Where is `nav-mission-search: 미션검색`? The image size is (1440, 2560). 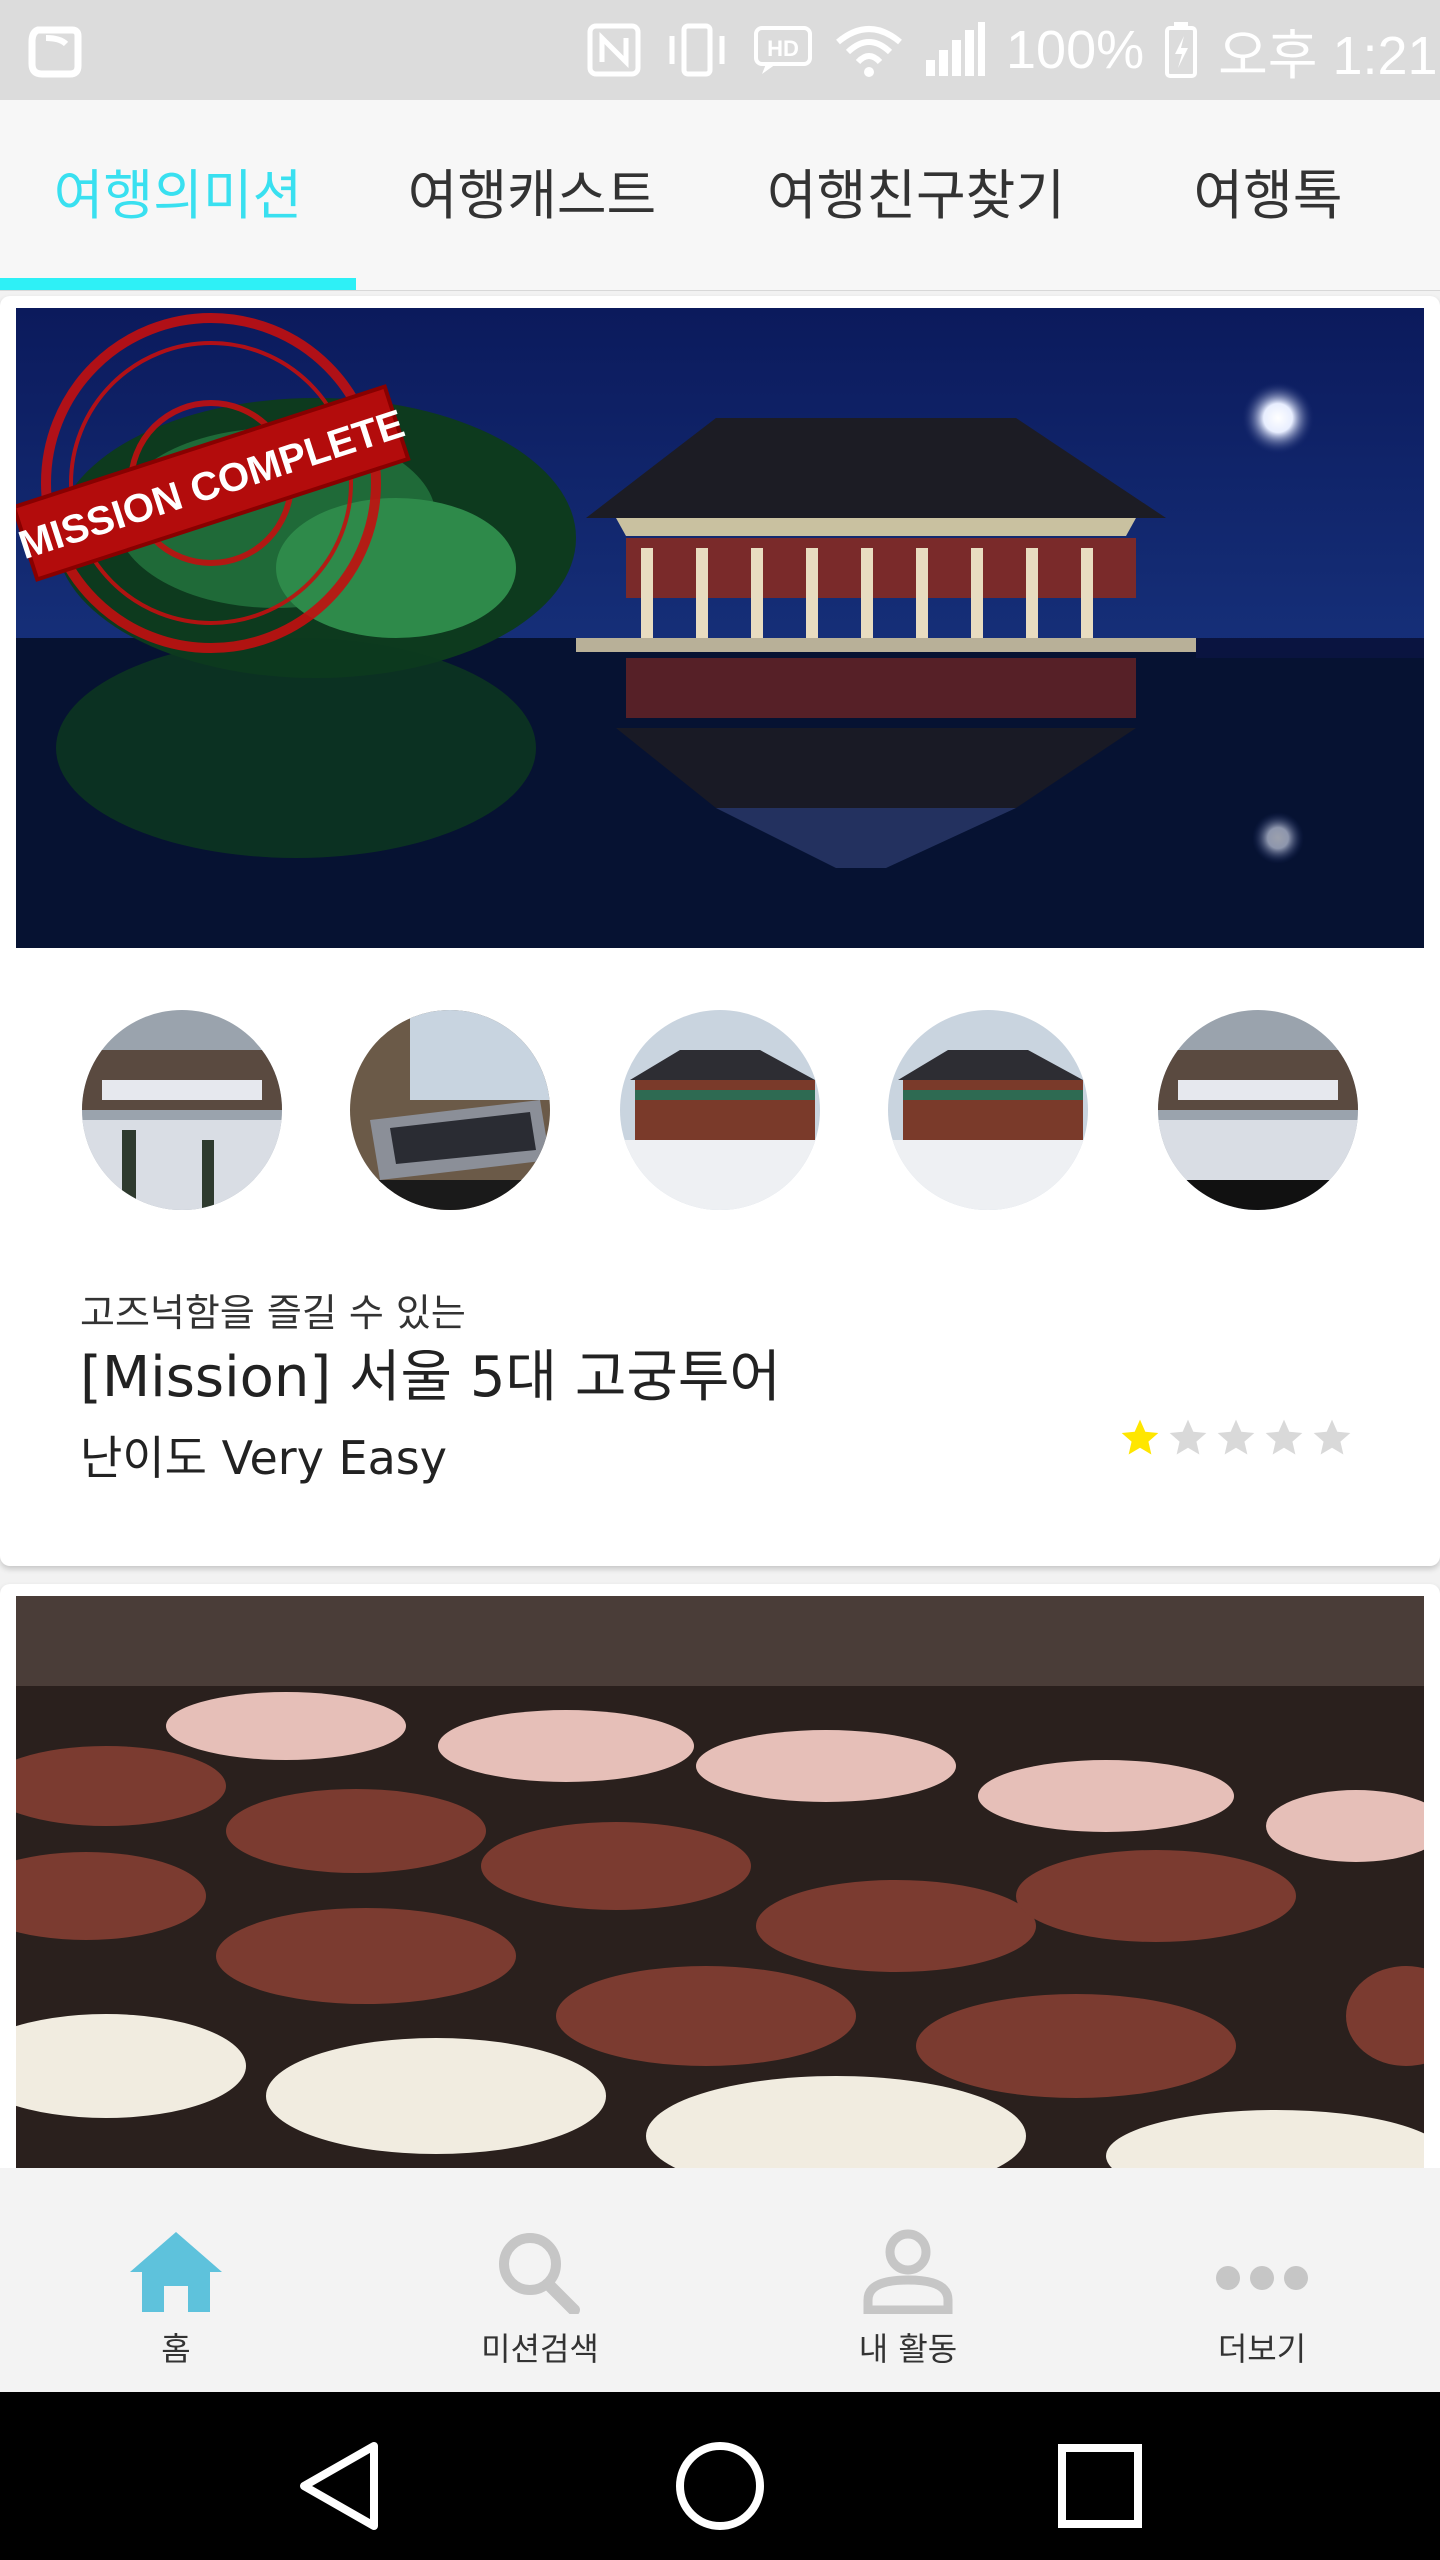
nav-mission-search: 미션검색 is located at coordinates (540, 2299).